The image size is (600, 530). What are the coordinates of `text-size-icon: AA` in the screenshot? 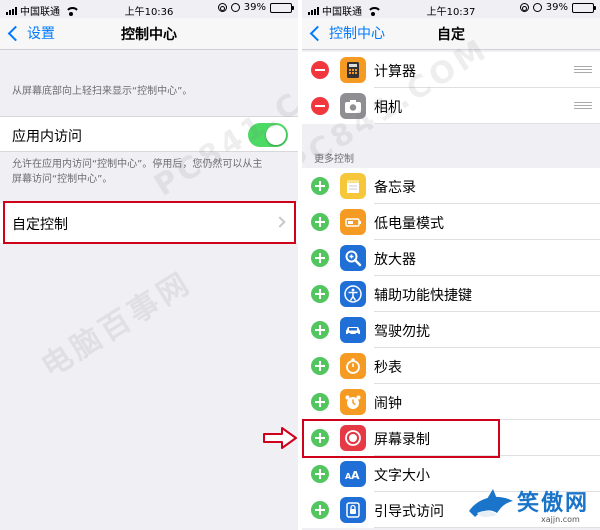 It's located at (353, 474).